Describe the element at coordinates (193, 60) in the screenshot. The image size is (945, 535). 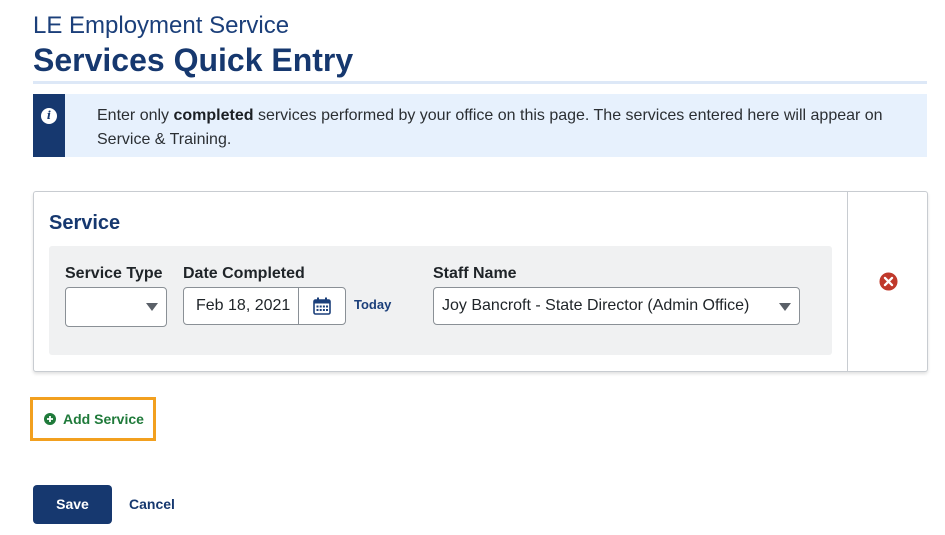
I see `page-title: Services Quick Entry` at that location.